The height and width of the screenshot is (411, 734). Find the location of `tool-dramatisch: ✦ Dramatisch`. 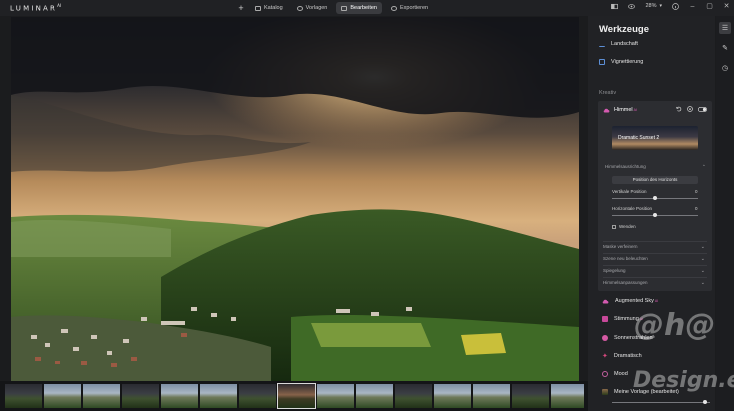

tool-dramatisch: ✦ Dramatisch is located at coordinates (622, 356).